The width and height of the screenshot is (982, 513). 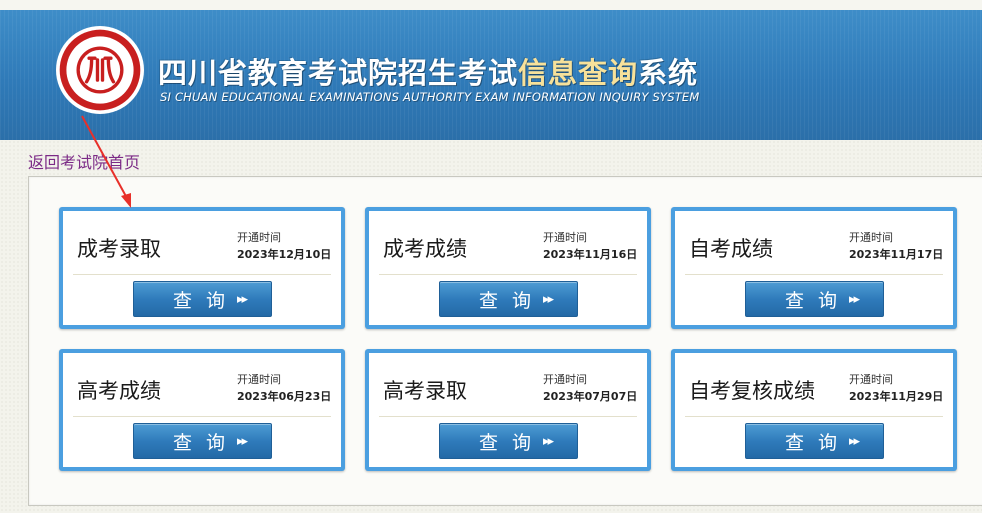 I want to click on back-to-homepage-link: 返回考试院首页, so click(x=84, y=161).